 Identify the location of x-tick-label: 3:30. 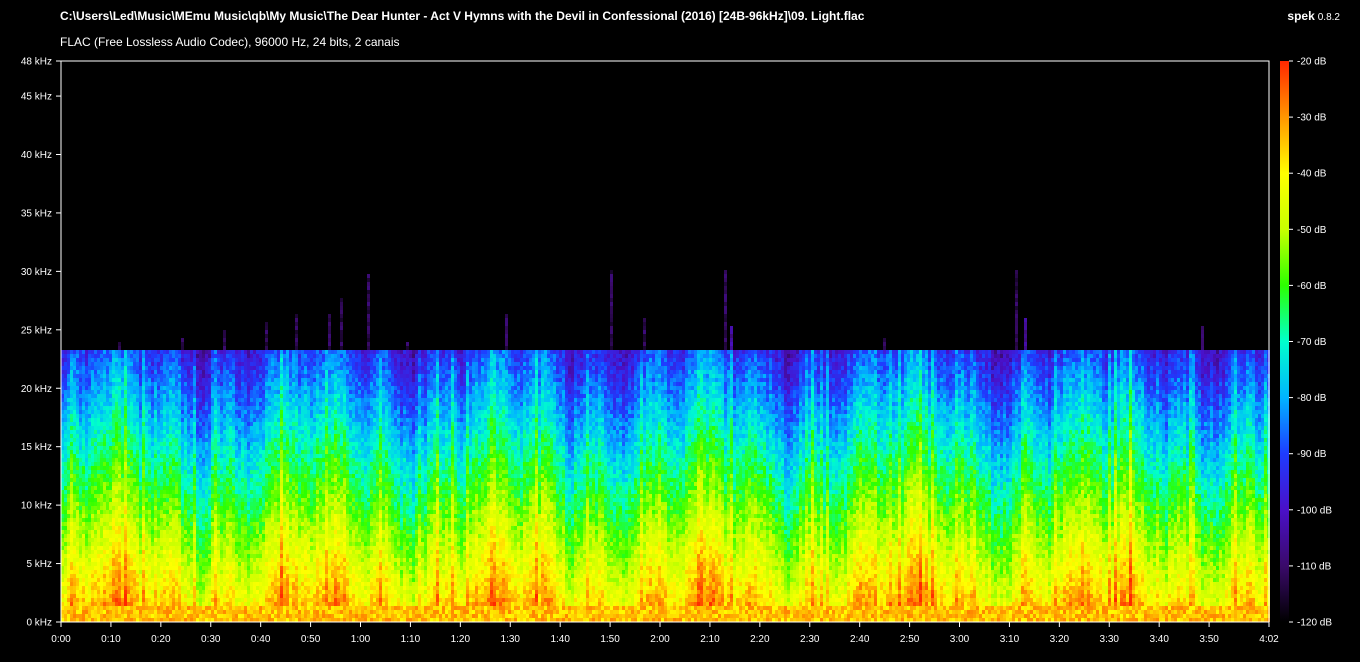
(1110, 639).